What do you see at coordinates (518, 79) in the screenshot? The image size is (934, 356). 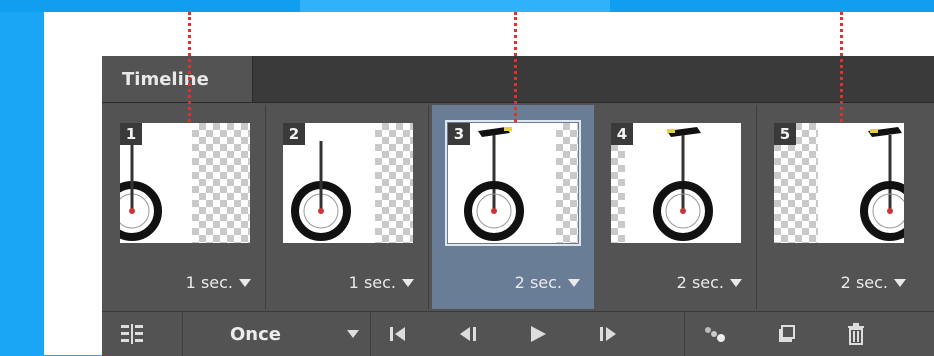 I see `panel-tabbar: Timeline` at bounding box center [518, 79].